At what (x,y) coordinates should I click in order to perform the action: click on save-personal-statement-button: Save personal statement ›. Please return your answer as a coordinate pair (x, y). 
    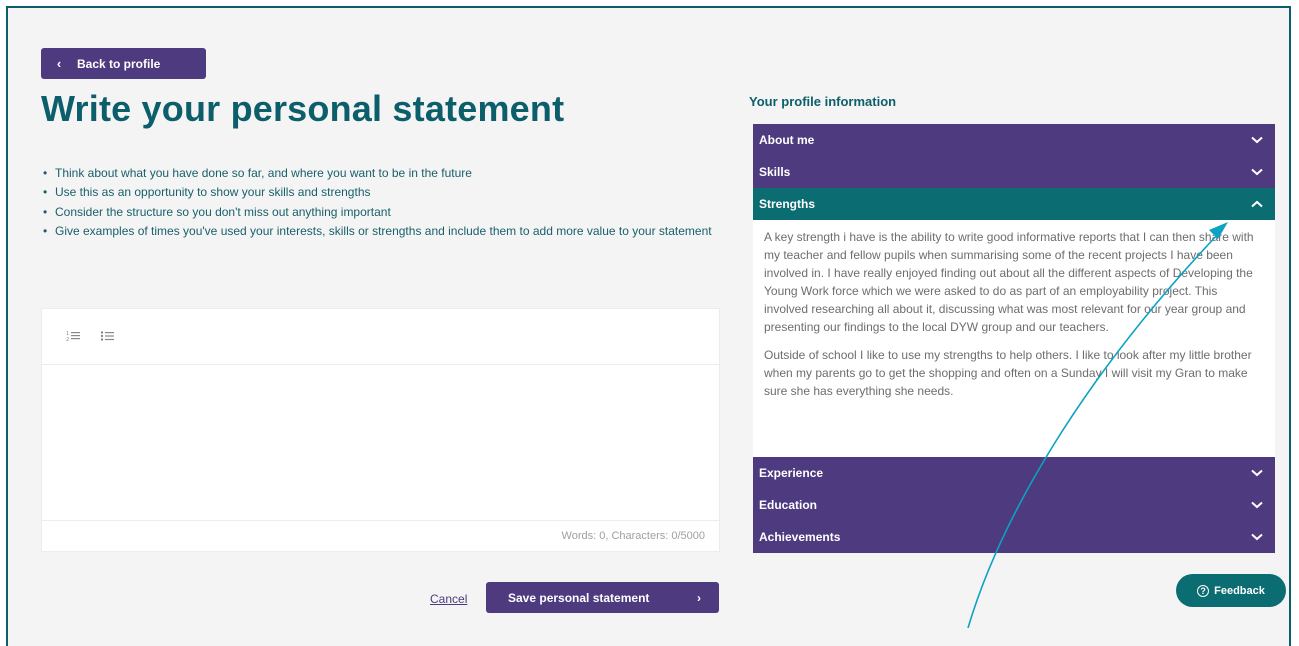
    Looking at the image, I should click on (602, 597).